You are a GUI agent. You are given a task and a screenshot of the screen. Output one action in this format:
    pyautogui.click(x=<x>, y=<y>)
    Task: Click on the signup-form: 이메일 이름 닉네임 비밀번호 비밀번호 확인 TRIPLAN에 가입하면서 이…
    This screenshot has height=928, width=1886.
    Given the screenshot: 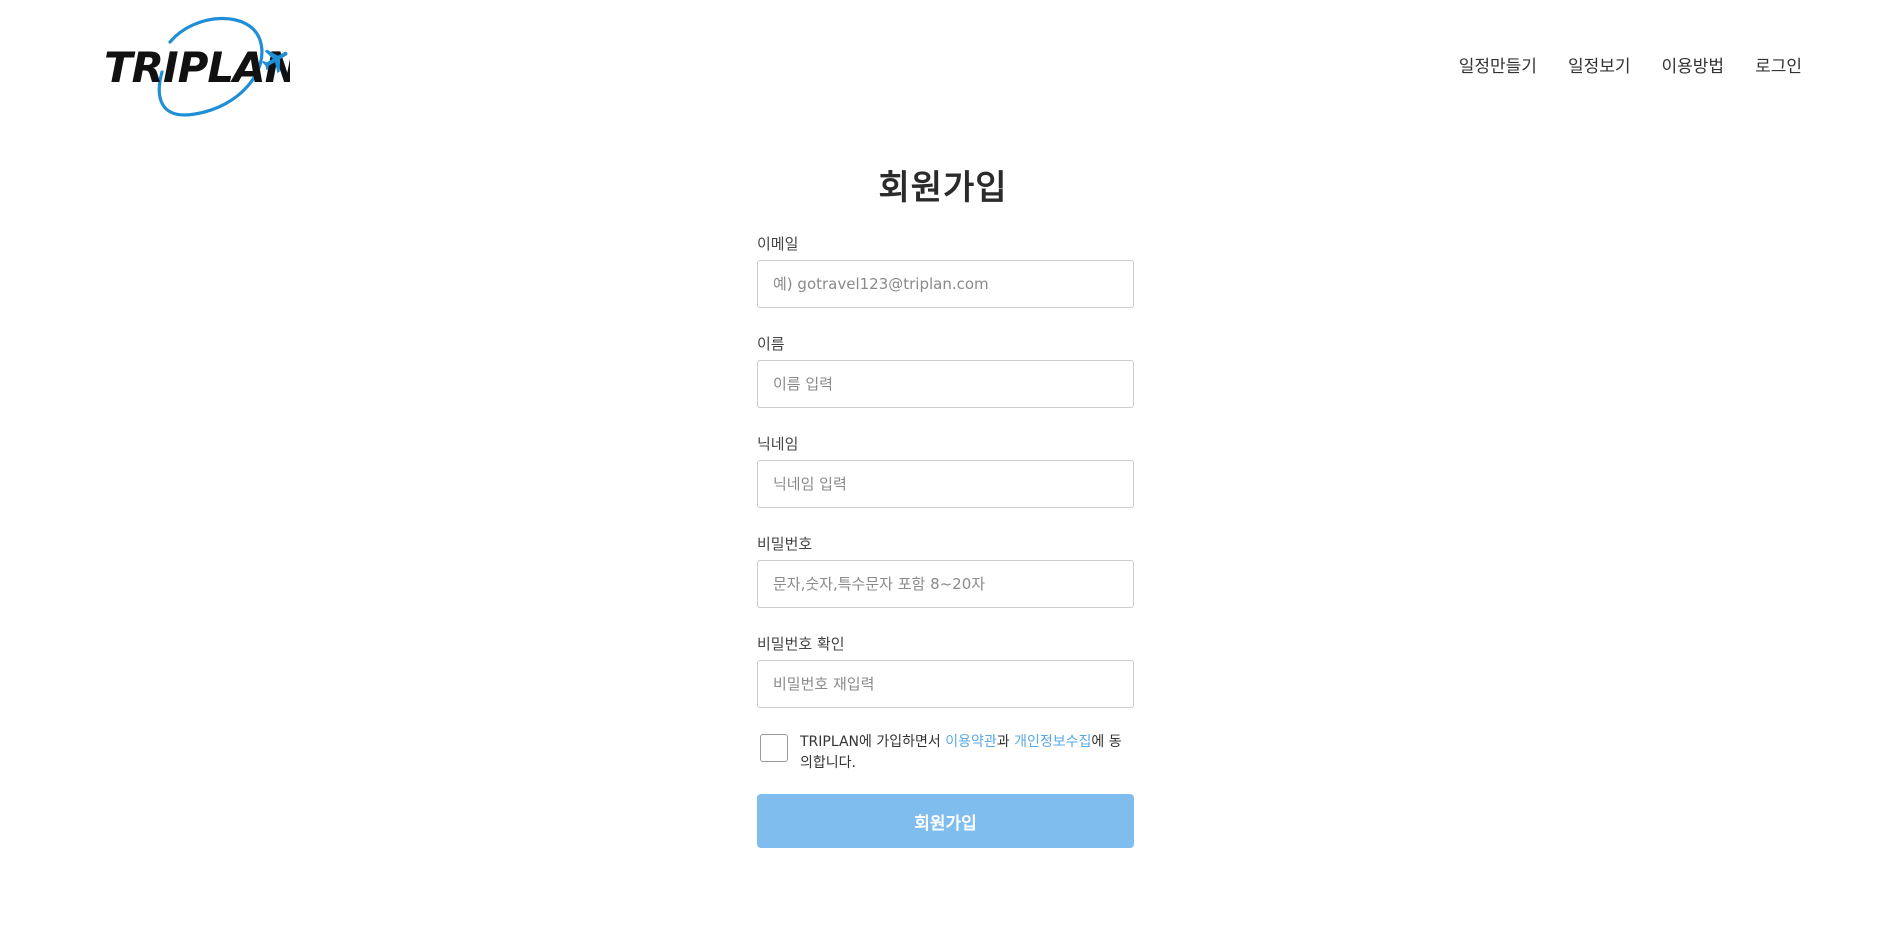 What is the action you would take?
    pyautogui.click(x=945, y=540)
    